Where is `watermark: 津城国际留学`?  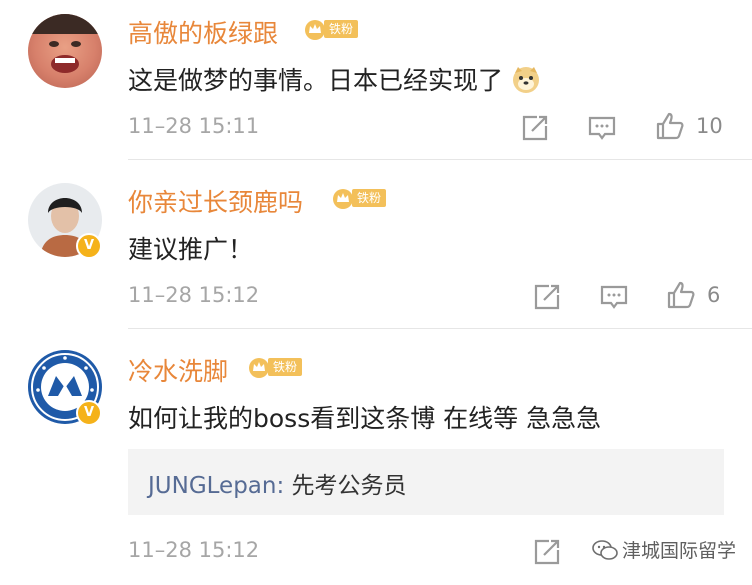 watermark: 津城国际留学 is located at coordinates (664, 549).